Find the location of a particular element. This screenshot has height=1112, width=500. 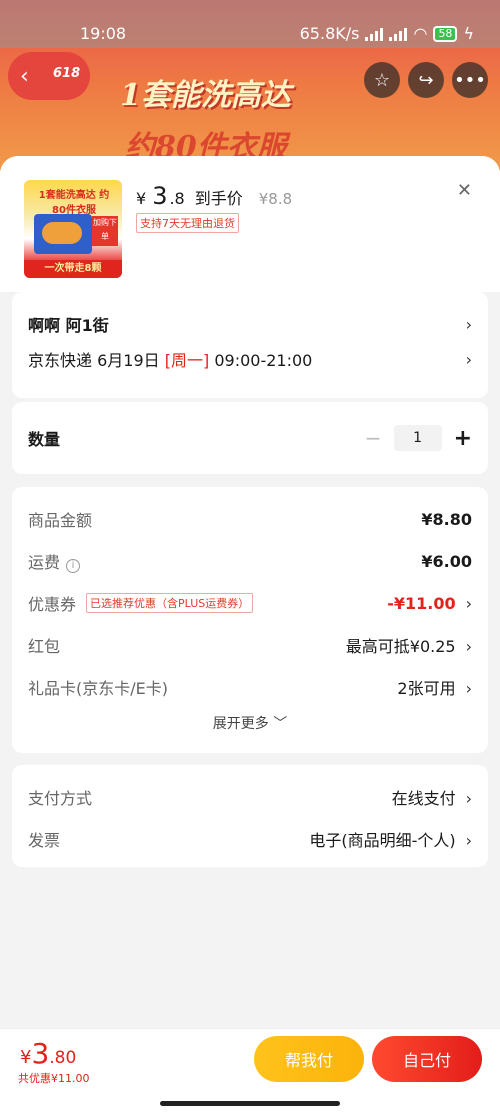

address-card: 啊啊 阿1街 › 京东快递 6月19日 [周一] 09:00-21:00 › is located at coordinates (250, 345).